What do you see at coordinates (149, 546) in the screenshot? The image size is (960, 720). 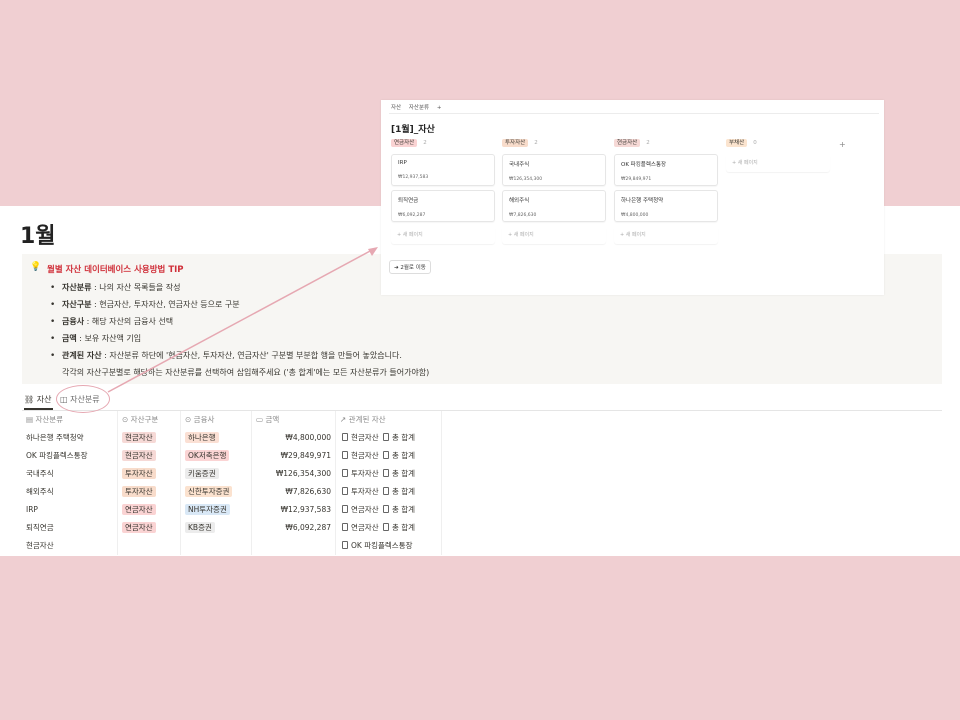 I see `cell-type` at bounding box center [149, 546].